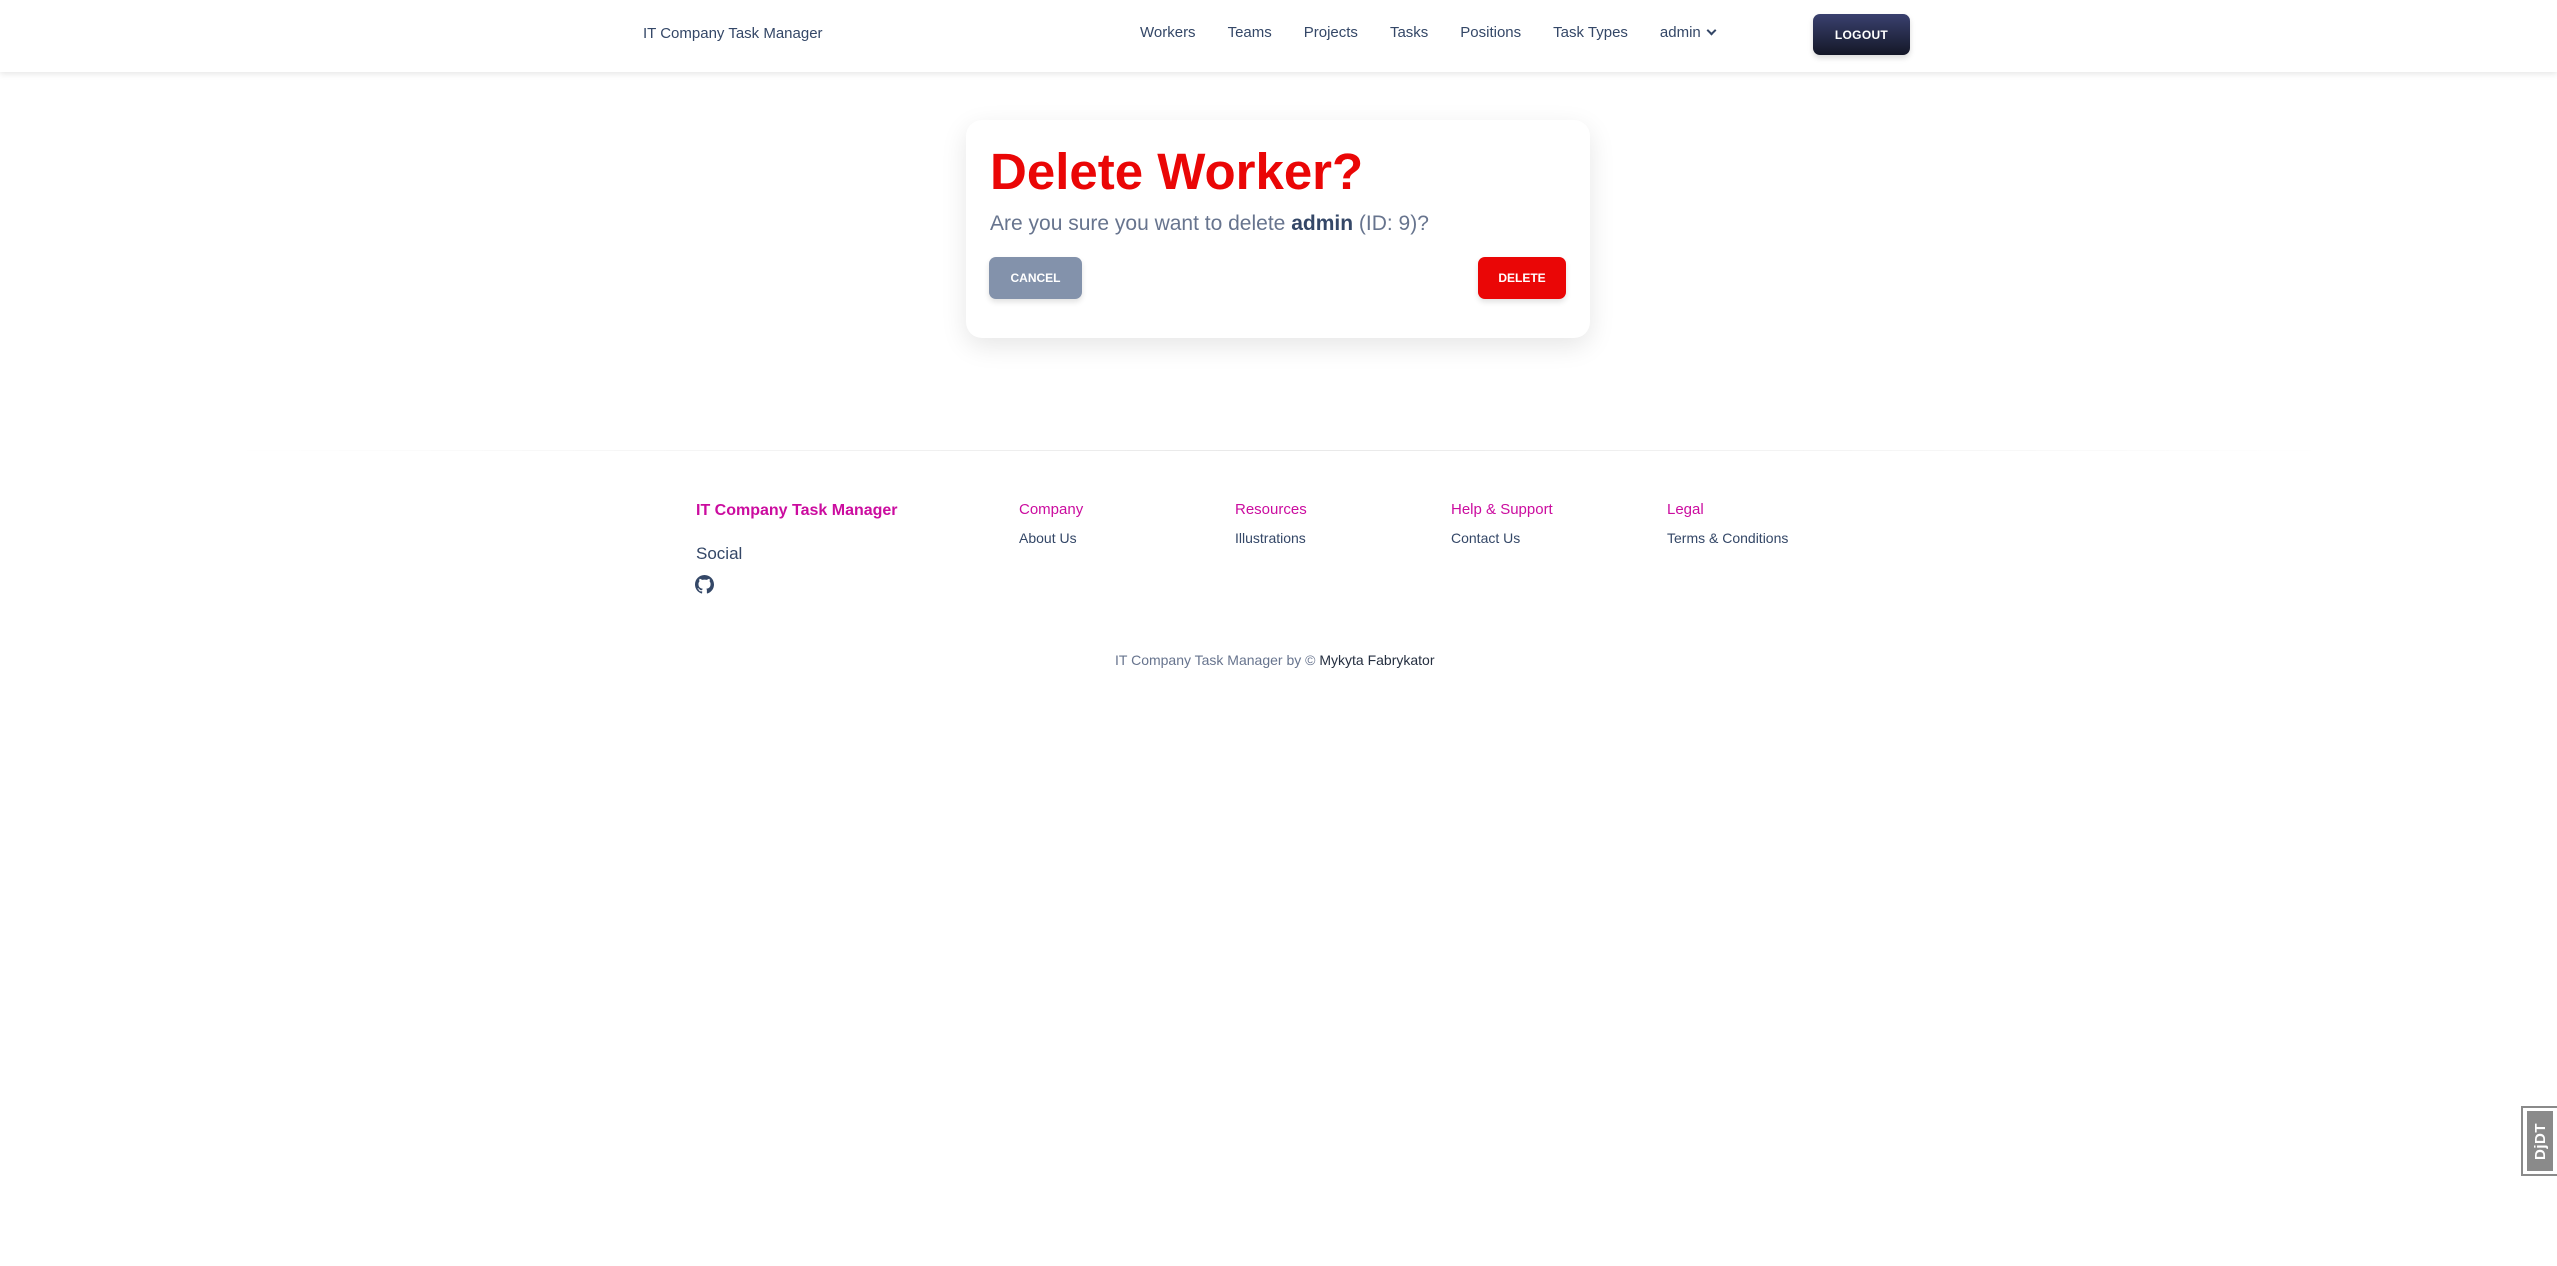  What do you see at coordinates (1502, 523) in the screenshot?
I see `footer-column-help-support: Help & Support Contact Us` at bounding box center [1502, 523].